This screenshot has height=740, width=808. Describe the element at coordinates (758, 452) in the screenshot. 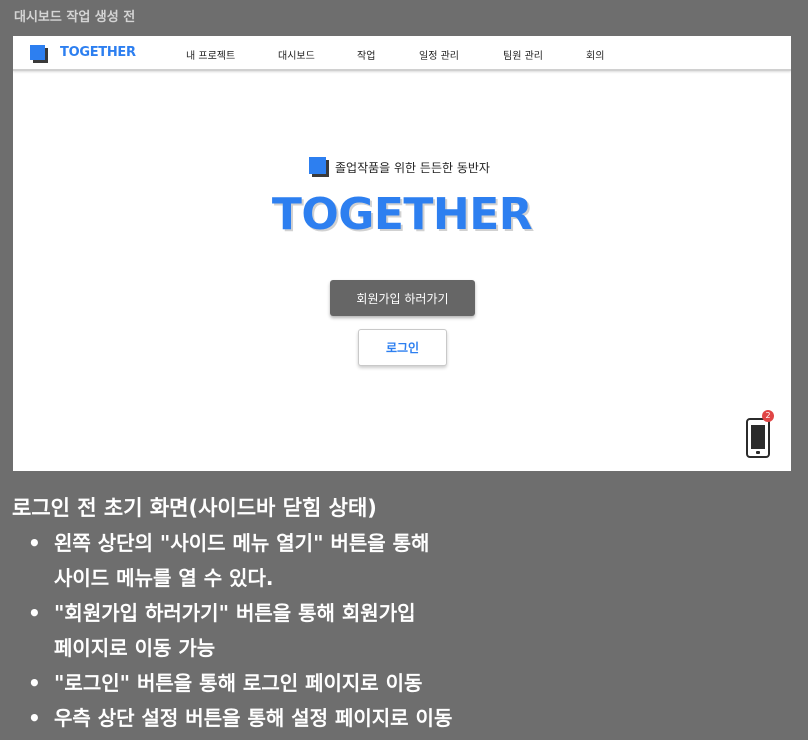

I see `phone-home-button` at that location.